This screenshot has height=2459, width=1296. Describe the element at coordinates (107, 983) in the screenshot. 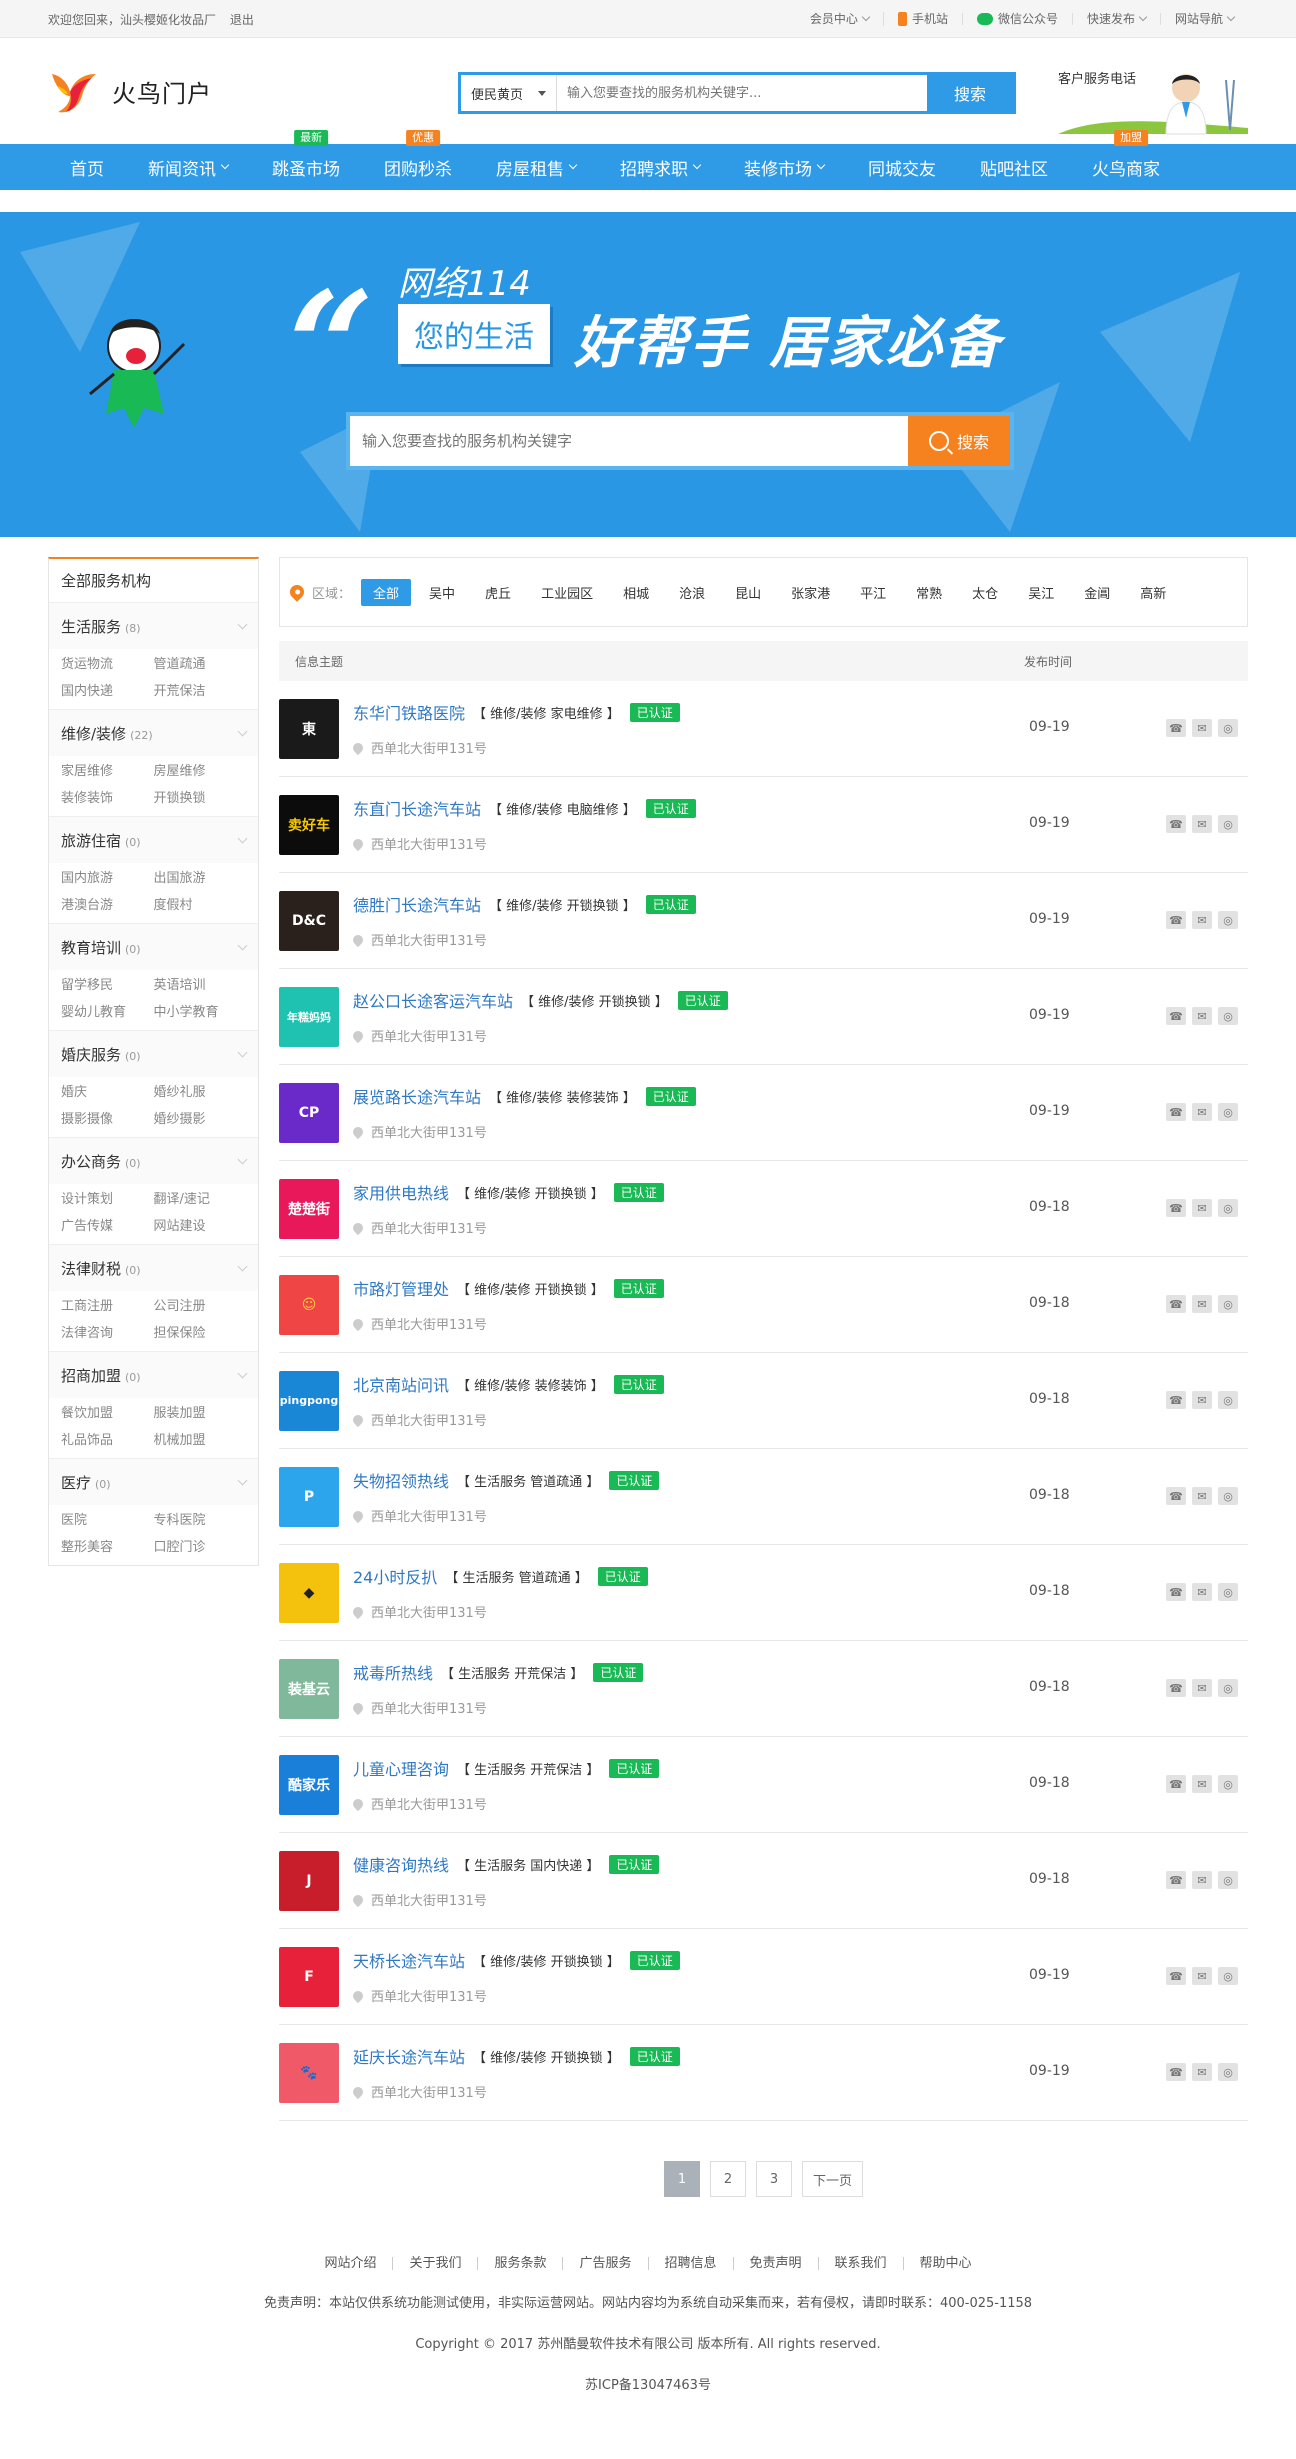

I see `sidebar-subcategory-link: 留学移民` at that location.